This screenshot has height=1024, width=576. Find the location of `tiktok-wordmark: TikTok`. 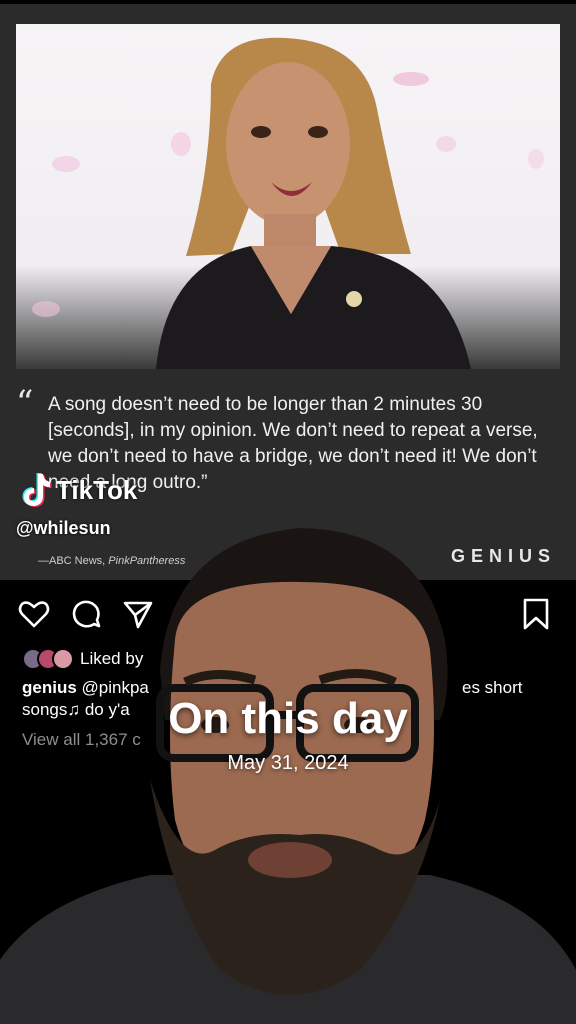

tiktok-wordmark: TikTok is located at coordinates (97, 489).